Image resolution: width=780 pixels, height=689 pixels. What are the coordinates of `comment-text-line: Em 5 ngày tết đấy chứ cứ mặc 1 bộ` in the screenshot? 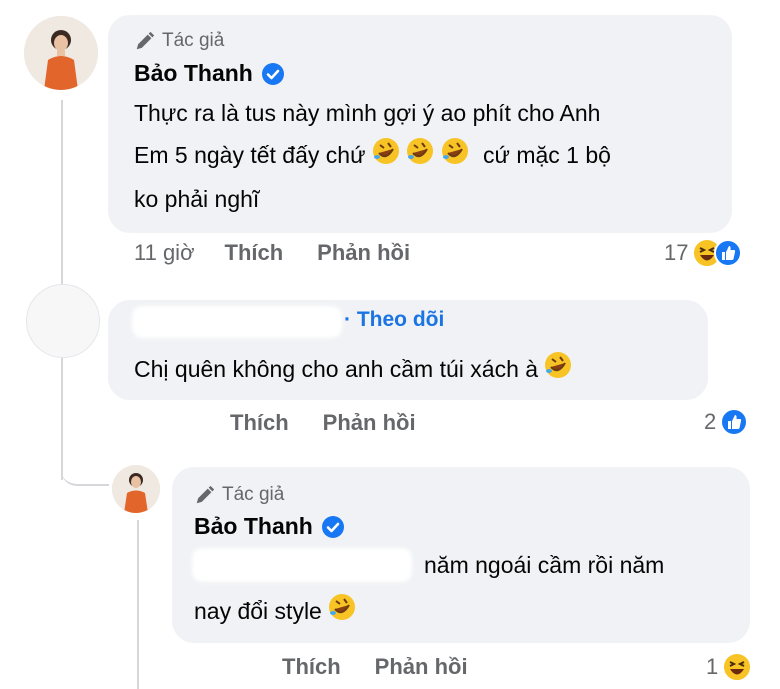 It's located at (372, 156).